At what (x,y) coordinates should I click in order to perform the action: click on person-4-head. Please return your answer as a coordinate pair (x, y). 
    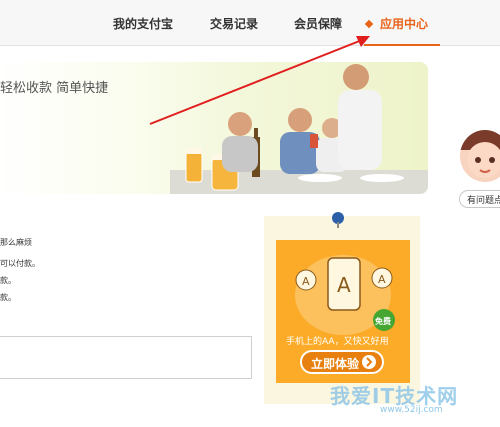
    Looking at the image, I should click on (356, 77).